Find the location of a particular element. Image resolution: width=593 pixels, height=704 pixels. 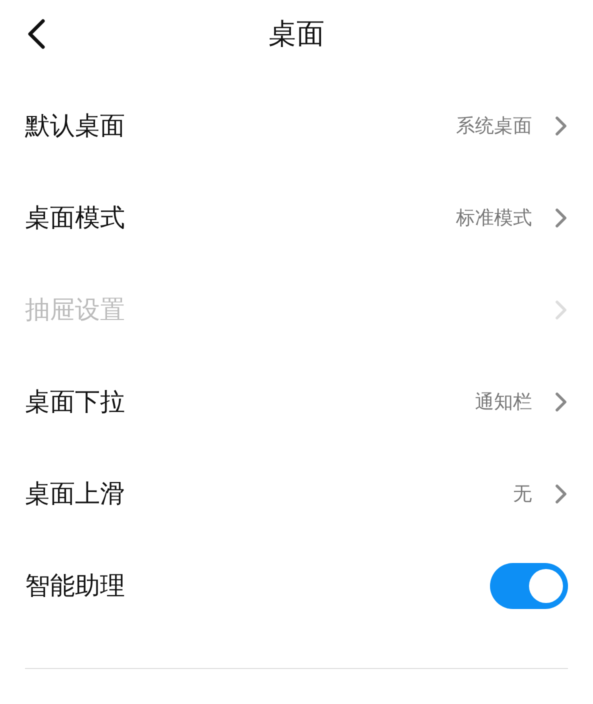

setting-value: 标准模式 is located at coordinates (494, 218).